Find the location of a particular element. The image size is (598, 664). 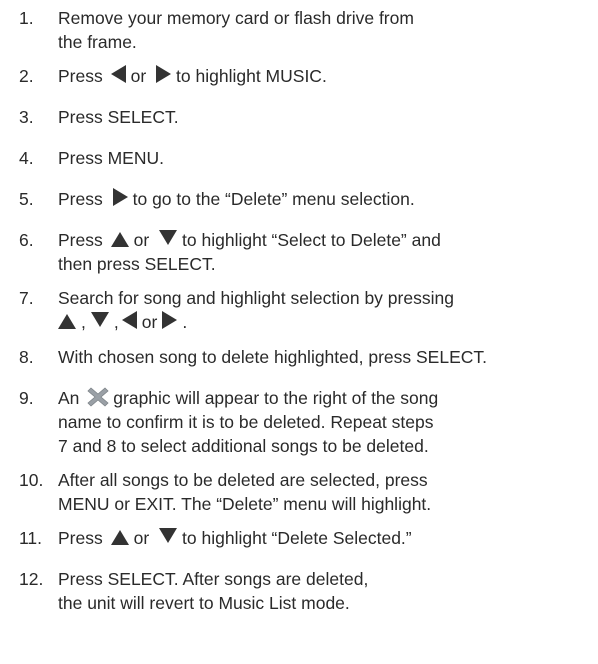

step-number: 6. is located at coordinates (26, 240).